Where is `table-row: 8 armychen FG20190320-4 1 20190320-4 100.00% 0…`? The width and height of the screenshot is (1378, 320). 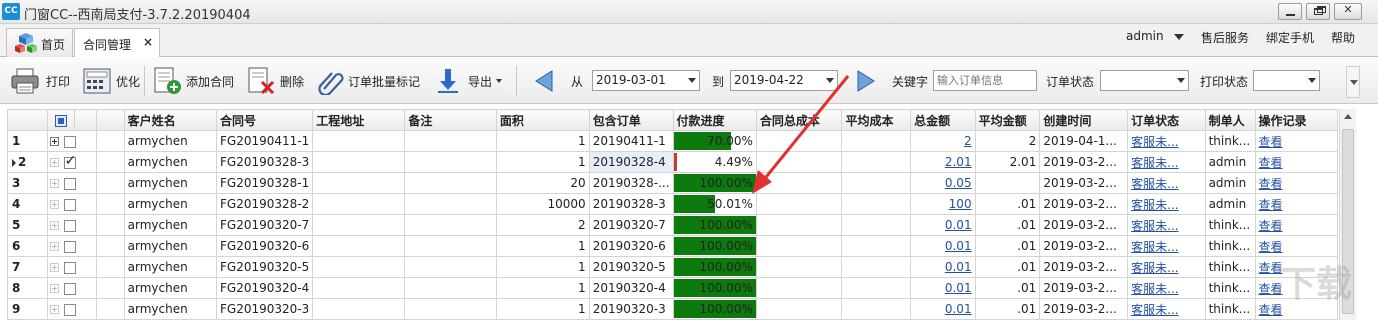 table-row: 8 armychen FG20190320-4 1 20190320-4 100.00% 0… is located at coordinates (672, 288).